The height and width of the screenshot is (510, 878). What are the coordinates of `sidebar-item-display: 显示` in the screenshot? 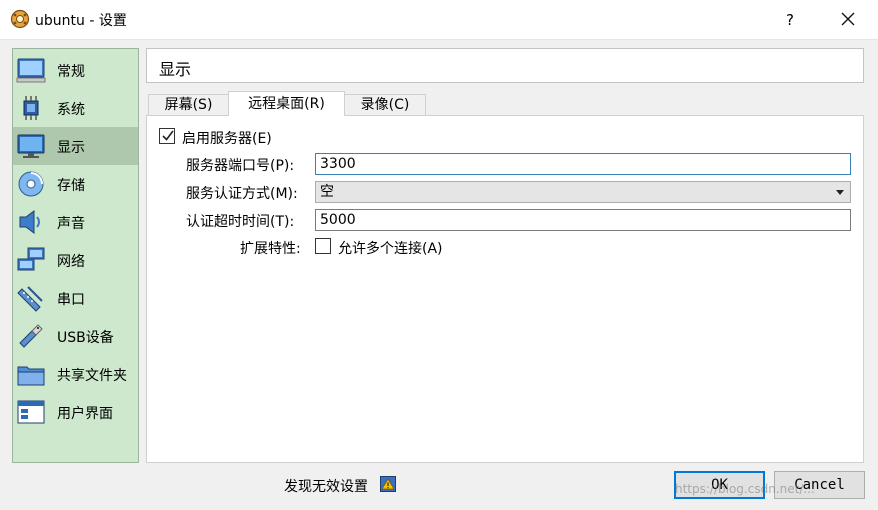 It's located at (75, 146).